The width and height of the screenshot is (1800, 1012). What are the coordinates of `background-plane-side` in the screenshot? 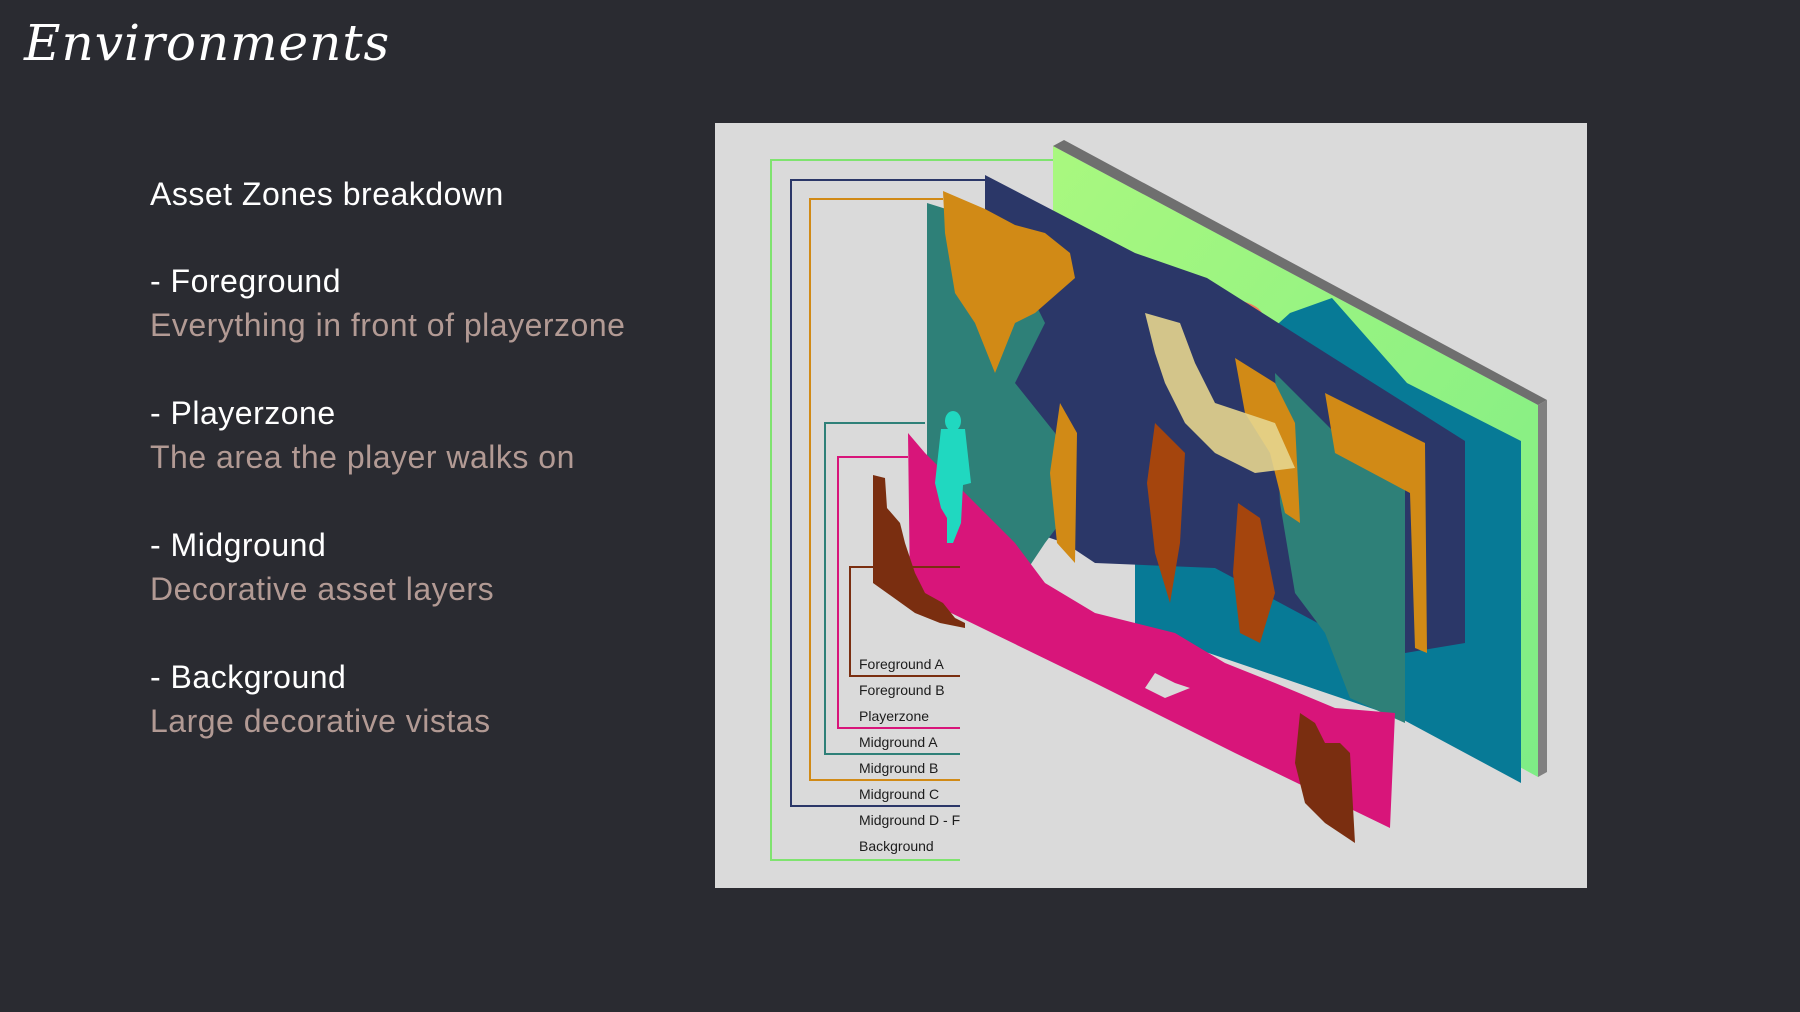 It's located at (1542, 588).